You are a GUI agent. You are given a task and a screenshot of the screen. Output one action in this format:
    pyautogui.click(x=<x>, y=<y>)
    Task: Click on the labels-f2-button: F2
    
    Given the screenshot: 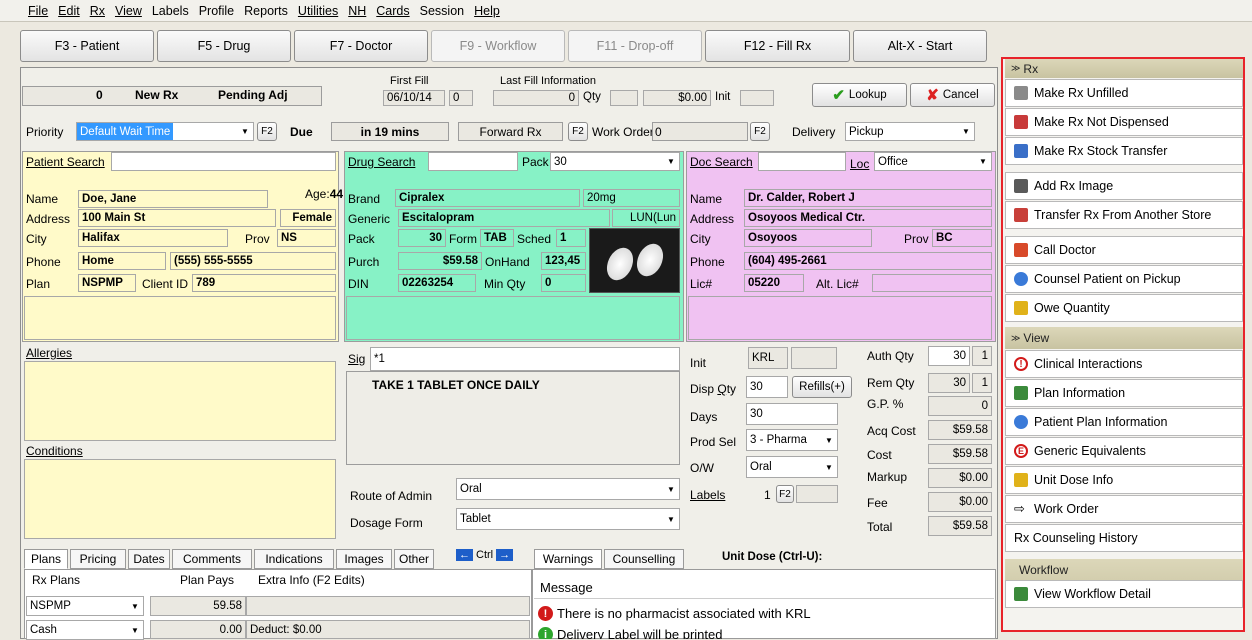 What is the action you would take?
    pyautogui.click(x=785, y=494)
    